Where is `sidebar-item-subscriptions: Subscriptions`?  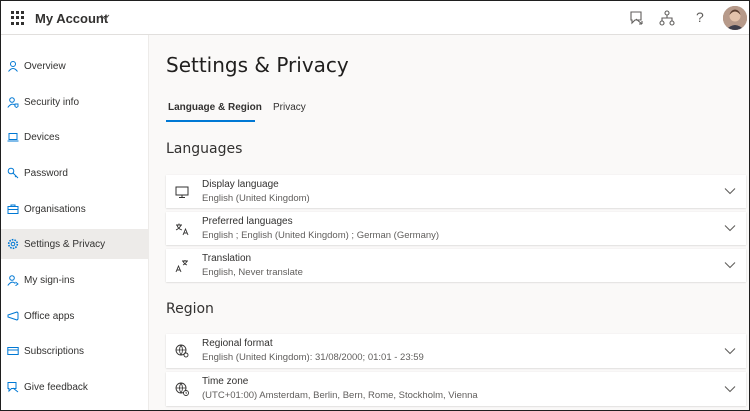 sidebar-item-subscriptions: Subscriptions is located at coordinates (74, 351).